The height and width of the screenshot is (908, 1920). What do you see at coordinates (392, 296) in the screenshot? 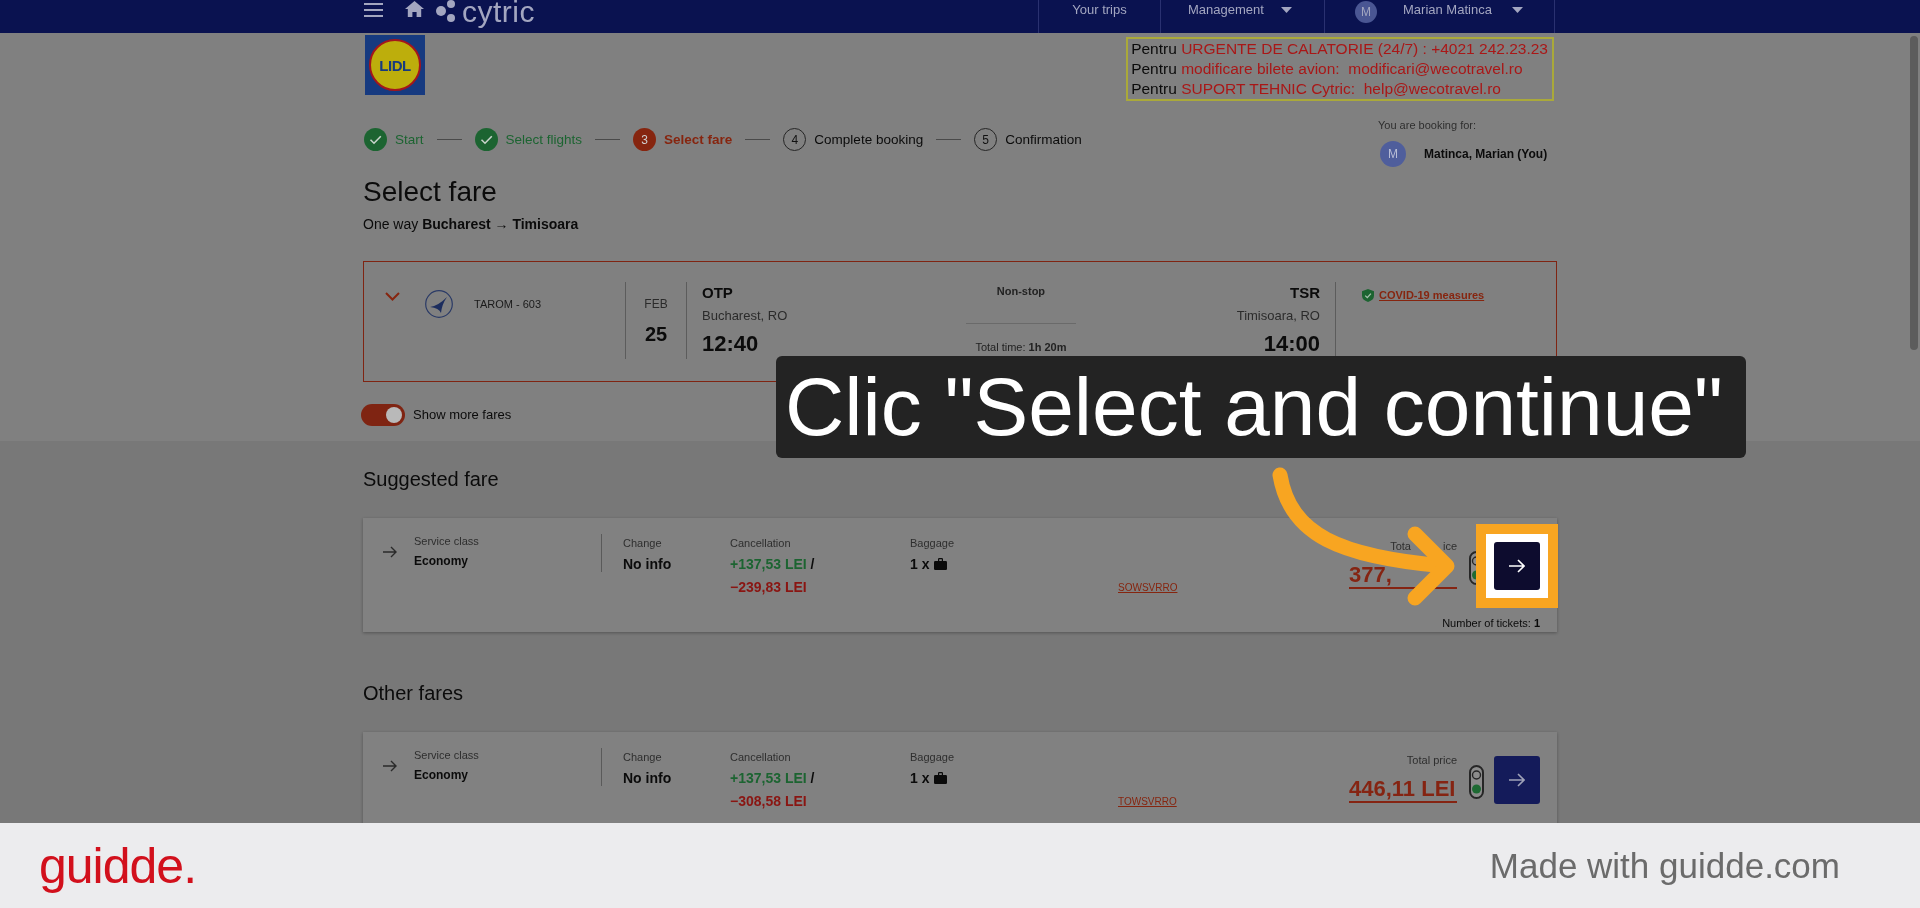
I see `chevron-down-icon` at bounding box center [392, 296].